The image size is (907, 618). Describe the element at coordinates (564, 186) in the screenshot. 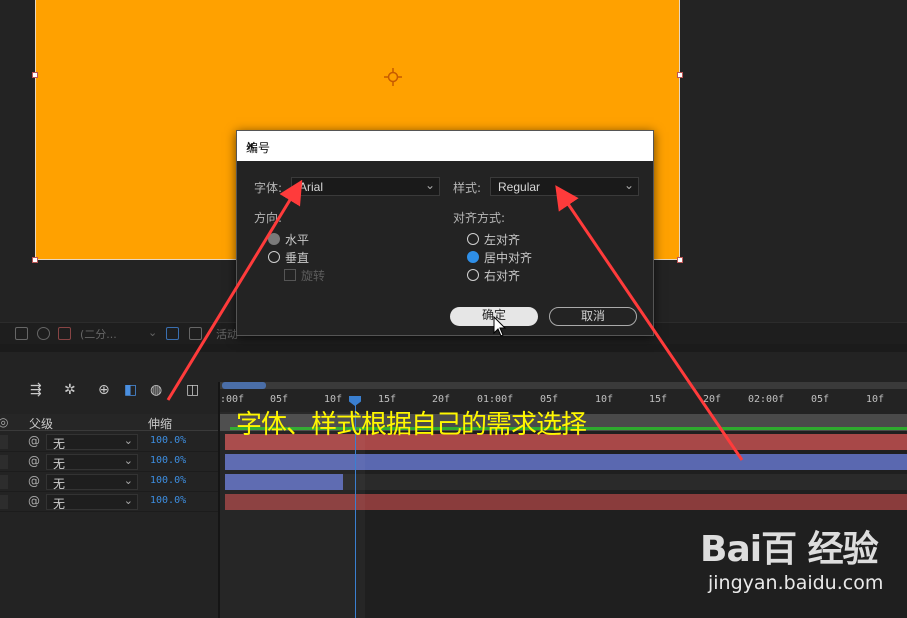

I see `style-select: Regular ⌄` at that location.